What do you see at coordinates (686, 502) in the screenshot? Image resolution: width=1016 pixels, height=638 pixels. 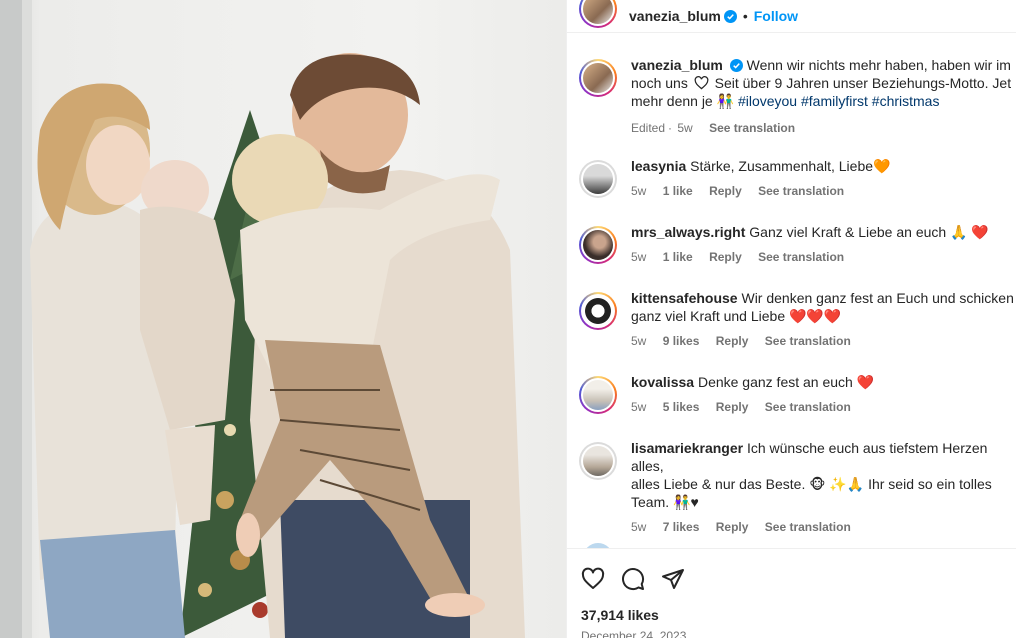 I see `comment-emoji: 👫♥` at bounding box center [686, 502].